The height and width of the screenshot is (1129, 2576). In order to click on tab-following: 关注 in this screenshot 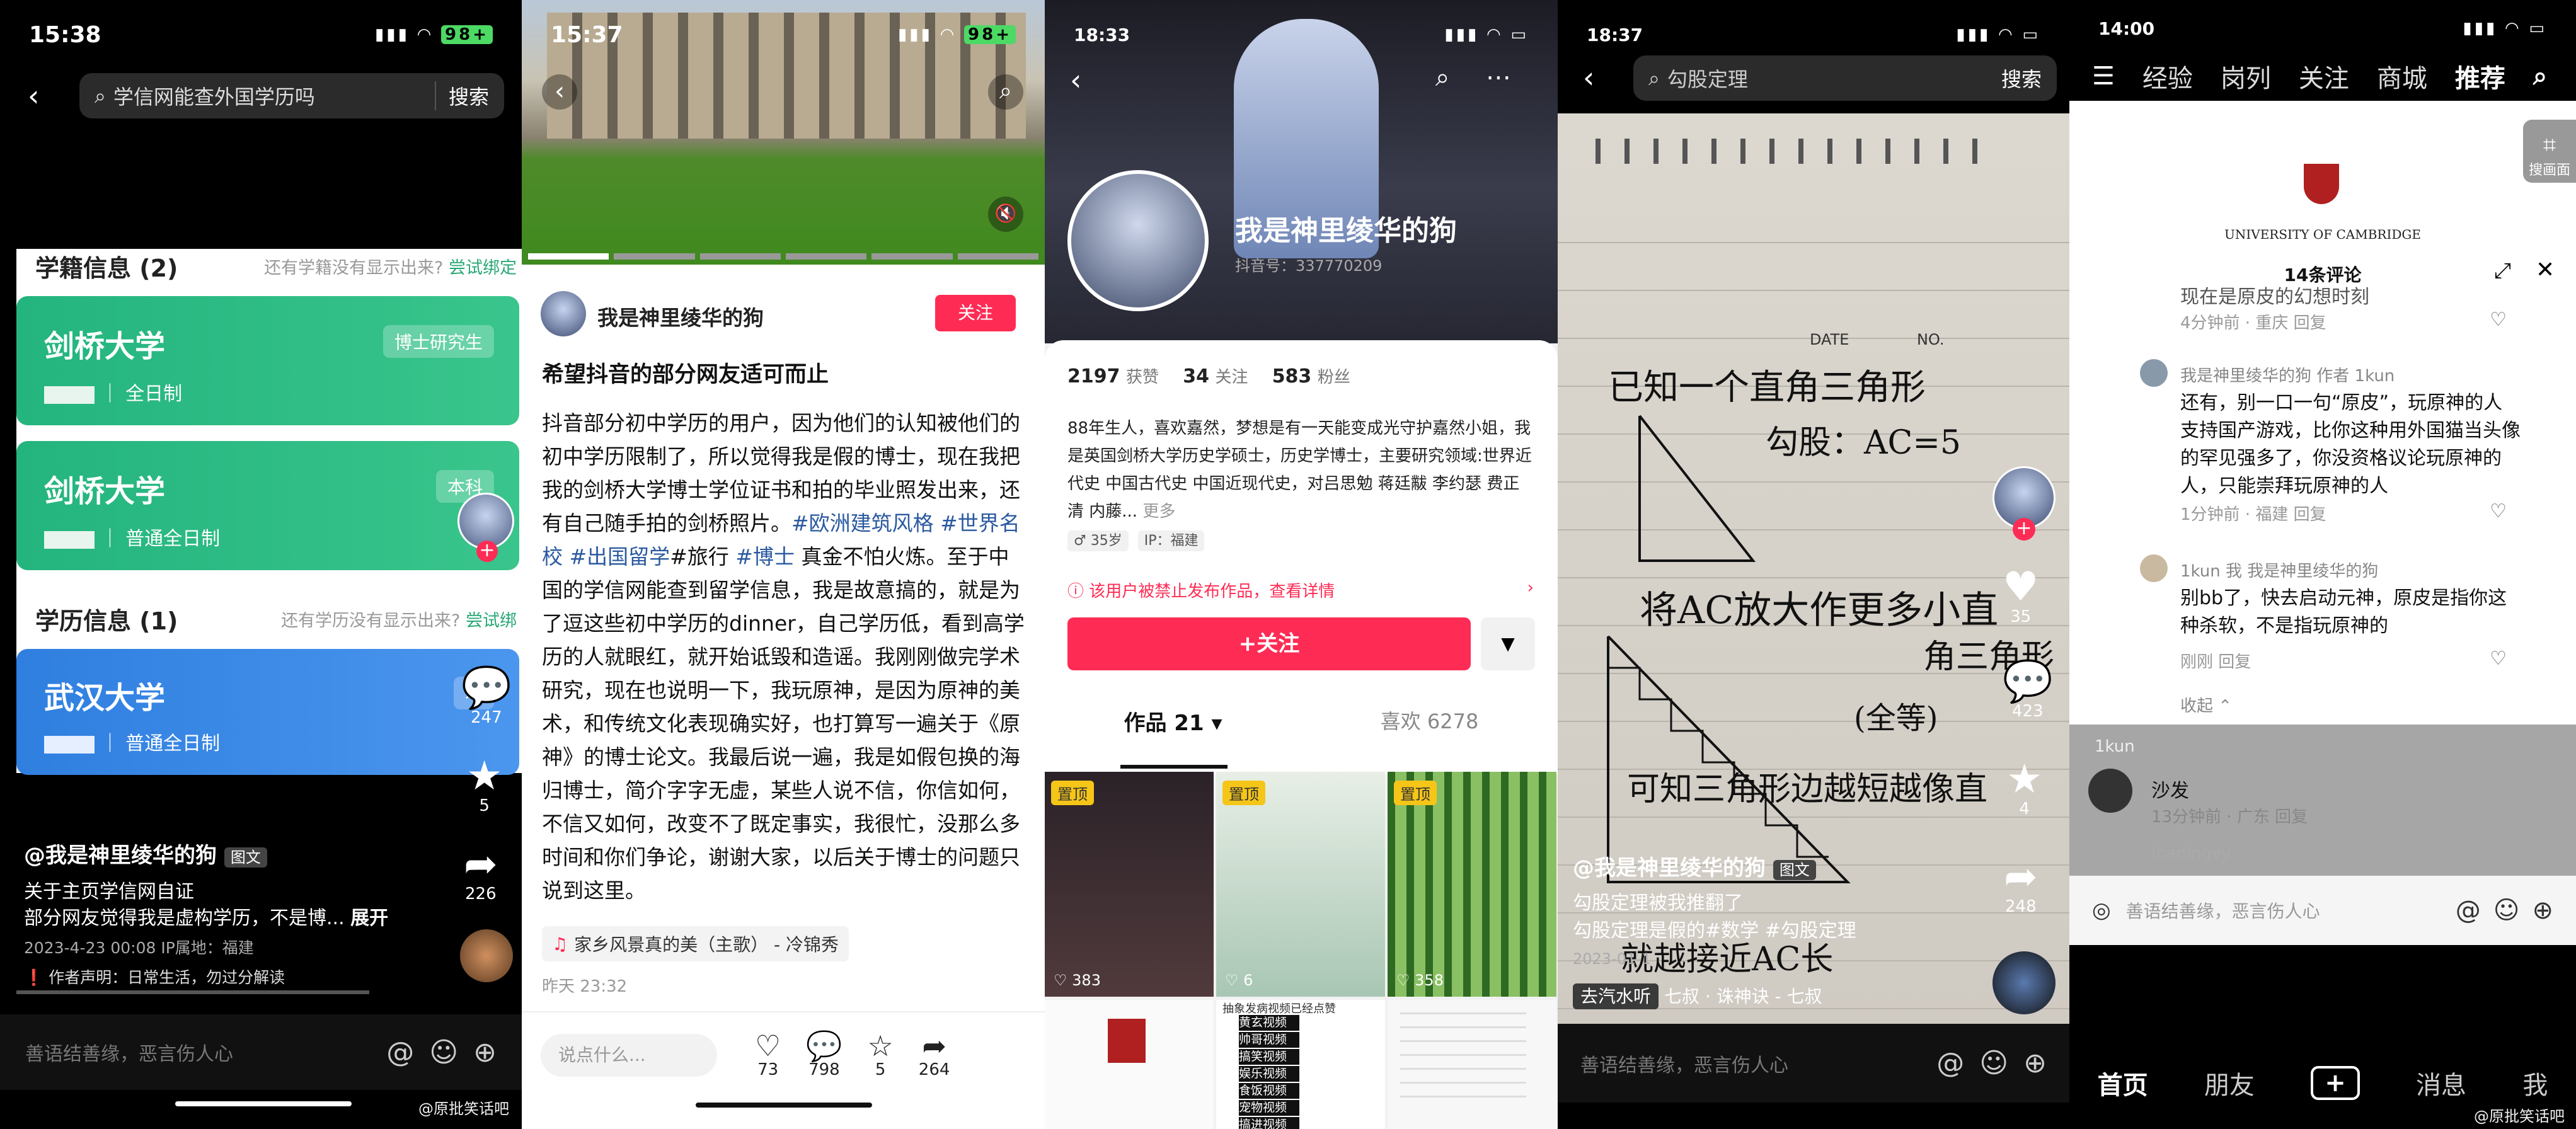, I will do `click(2324, 76)`.